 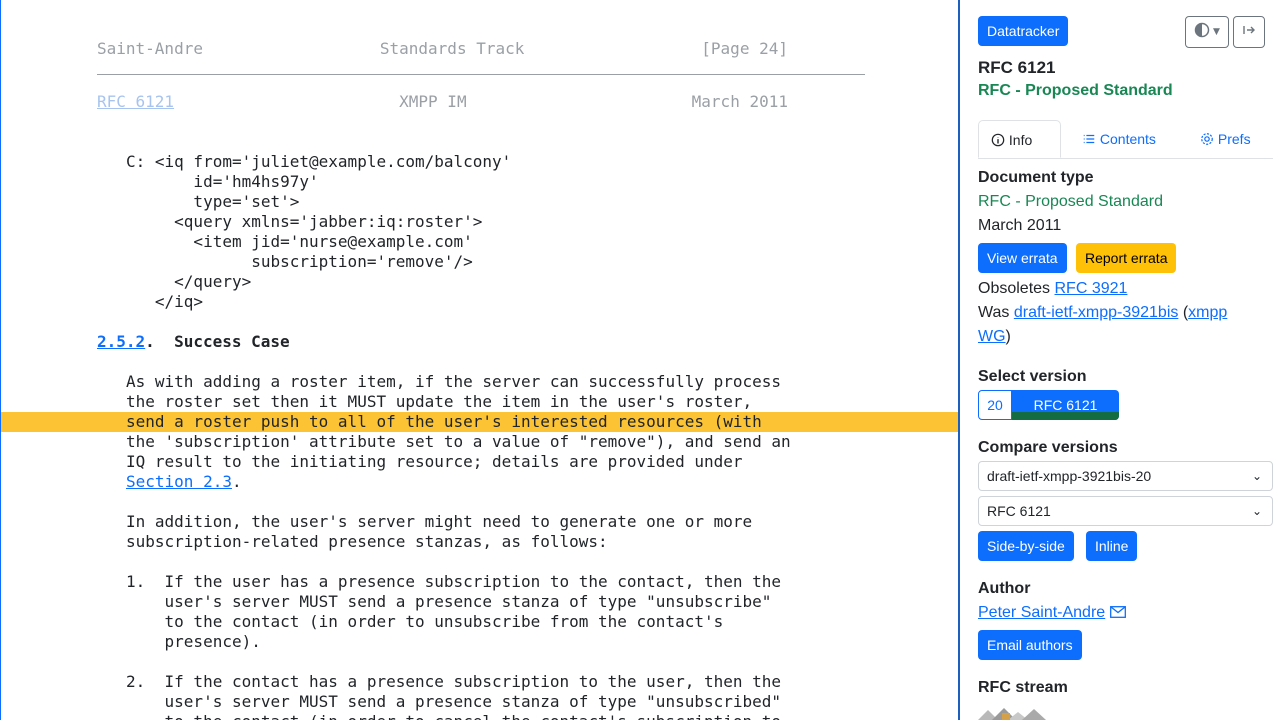 I want to click on tab-contents: Contents, so click(x=1119, y=139).